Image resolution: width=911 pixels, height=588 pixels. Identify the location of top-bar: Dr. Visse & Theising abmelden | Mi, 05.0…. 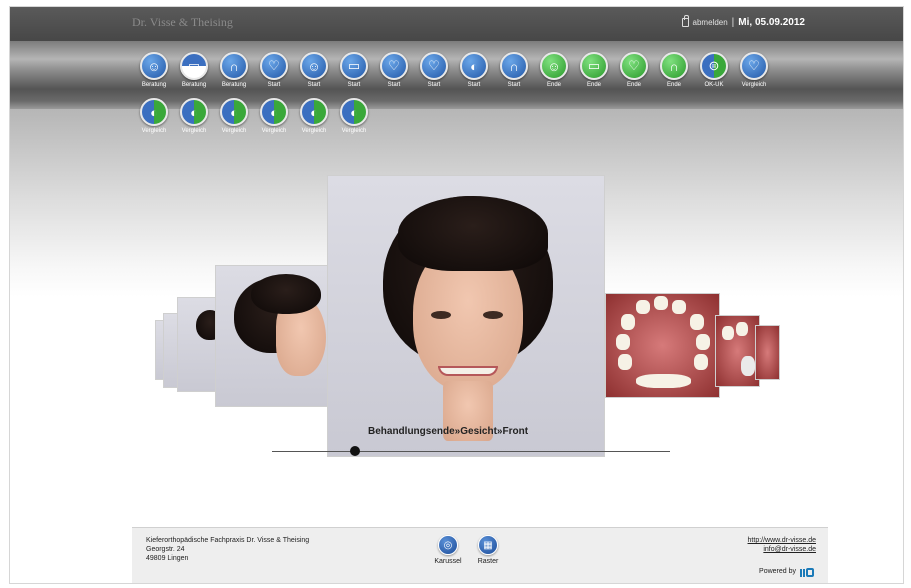
(456, 24).